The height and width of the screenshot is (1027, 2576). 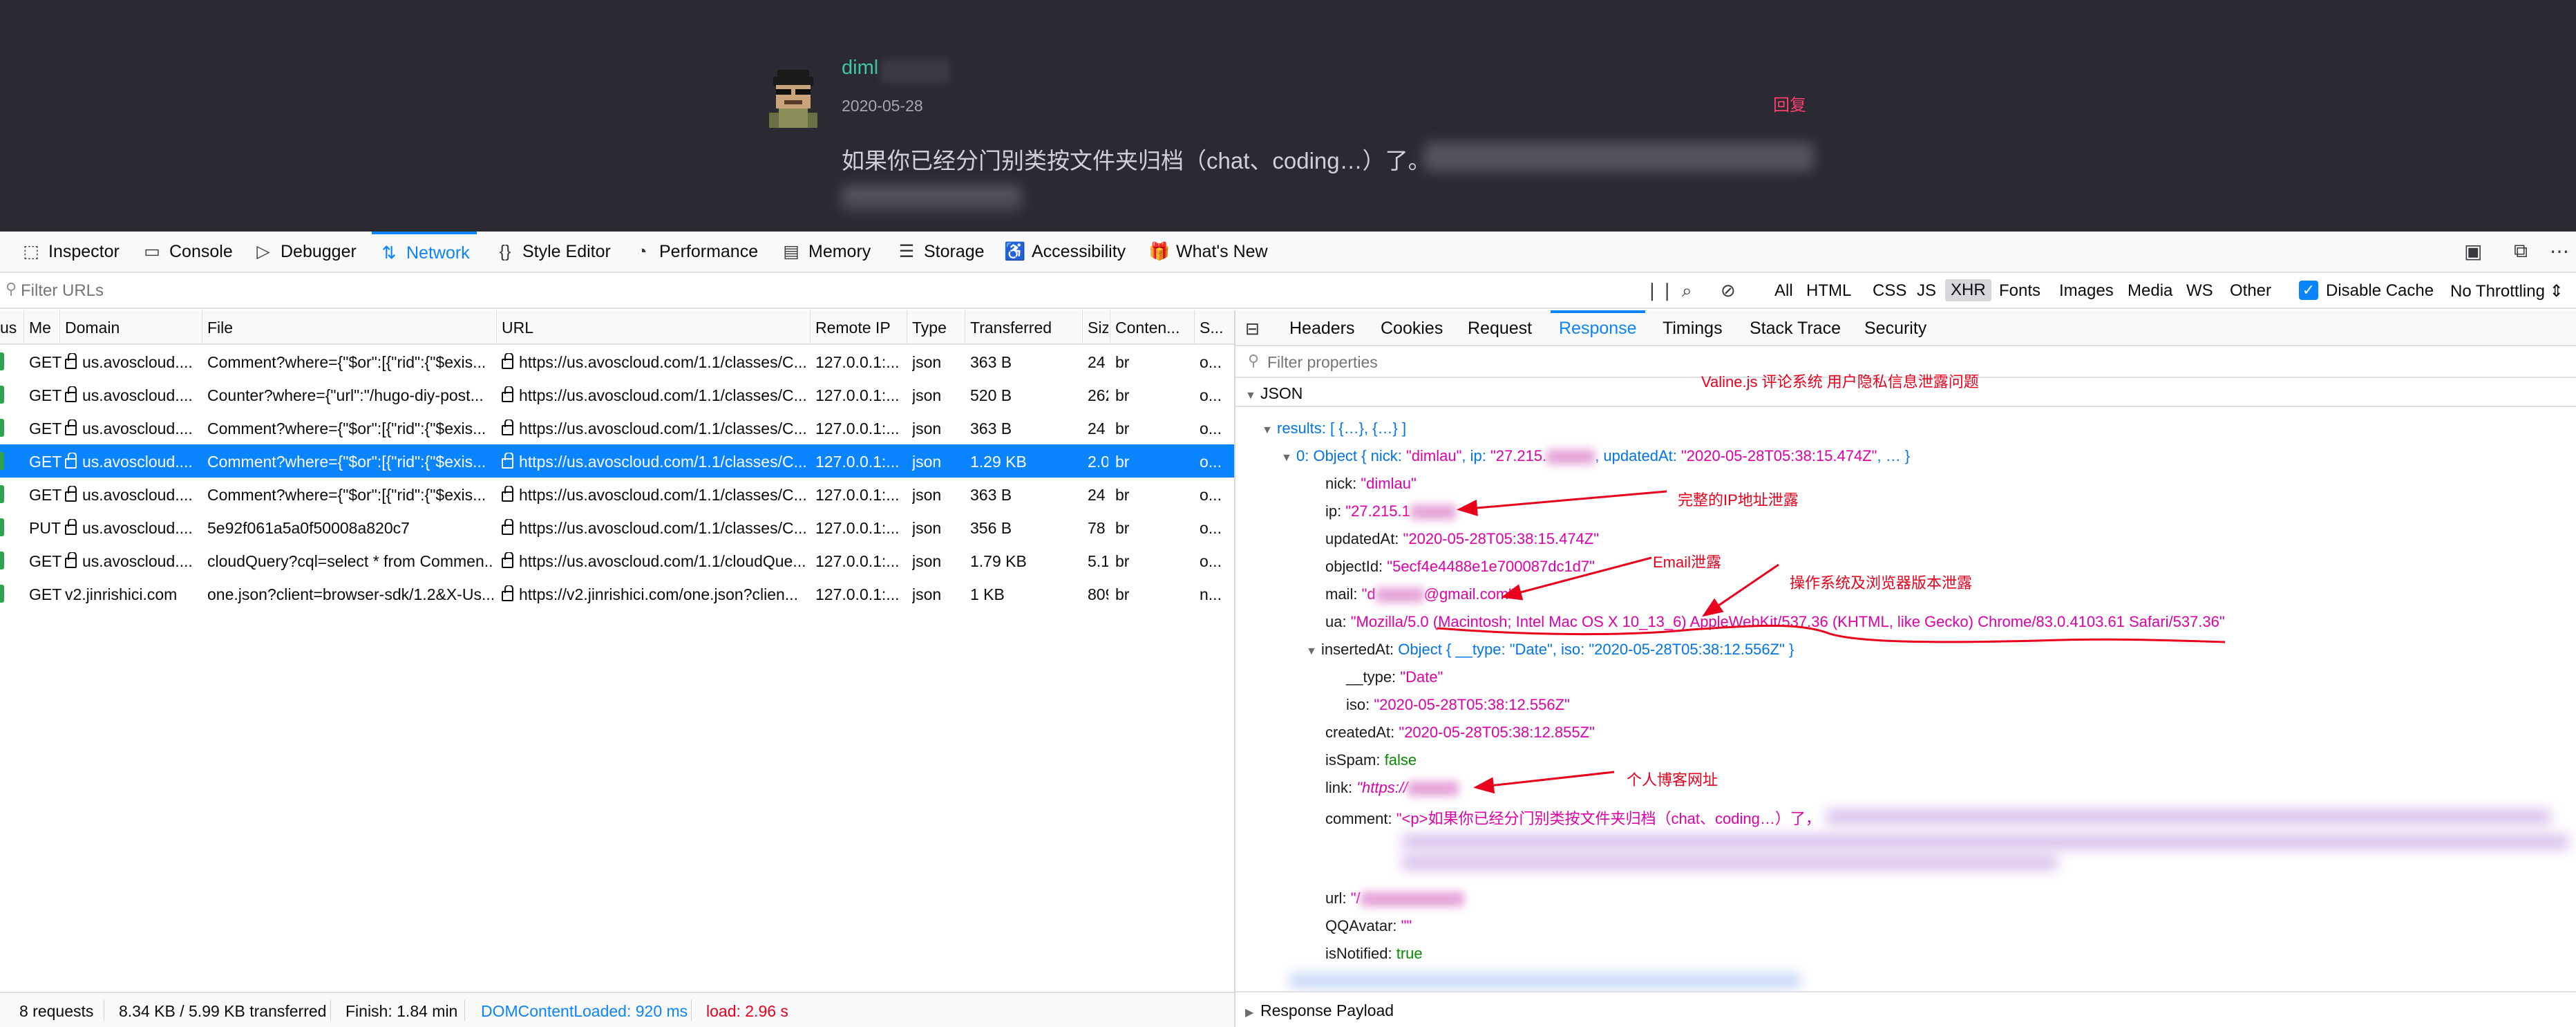 What do you see at coordinates (1208, 252) in the screenshot?
I see `tab-whats-new: 🎁 What's New` at bounding box center [1208, 252].